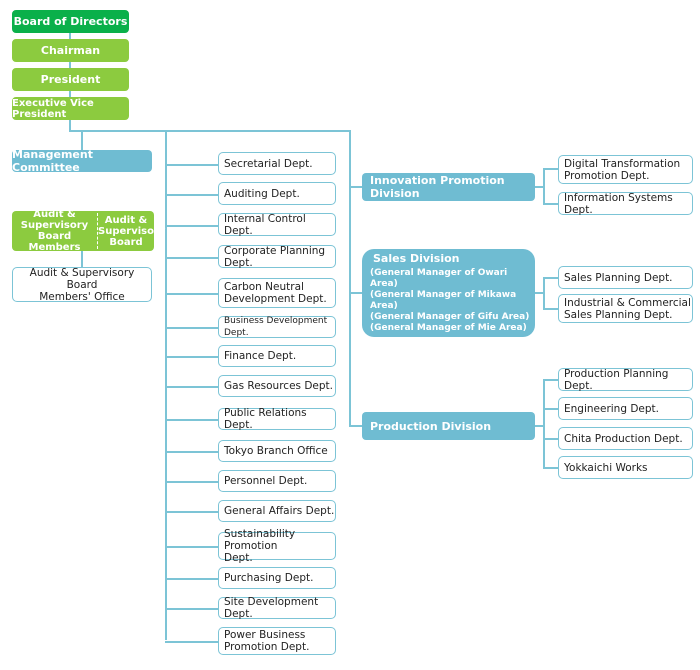 The width and height of the screenshot is (700, 670). I want to click on division-dept-box: Chita Production Dept., so click(625, 438).